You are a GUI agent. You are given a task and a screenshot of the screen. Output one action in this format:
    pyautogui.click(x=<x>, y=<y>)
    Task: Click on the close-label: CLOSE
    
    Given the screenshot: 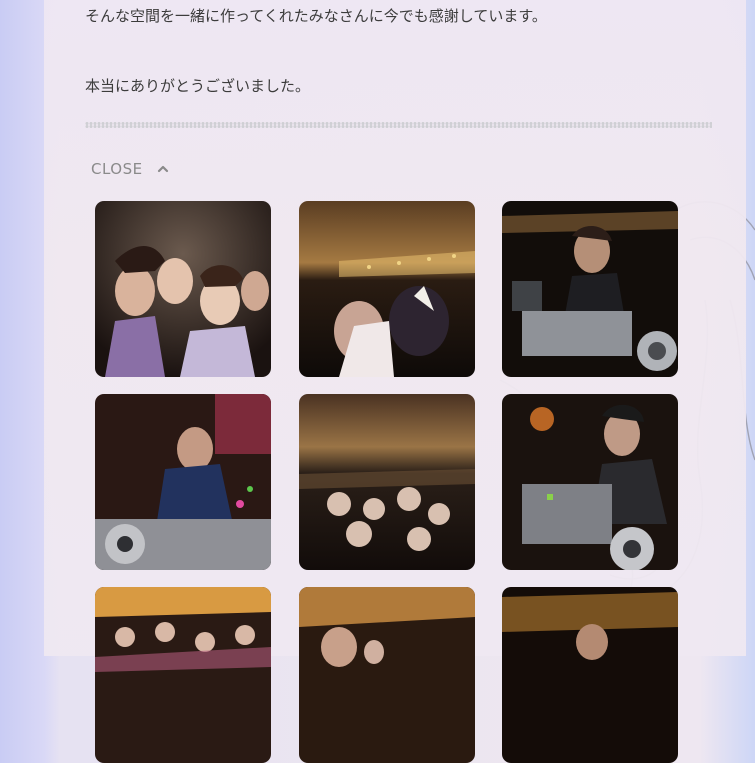 What is the action you would take?
    pyautogui.click(x=117, y=169)
    